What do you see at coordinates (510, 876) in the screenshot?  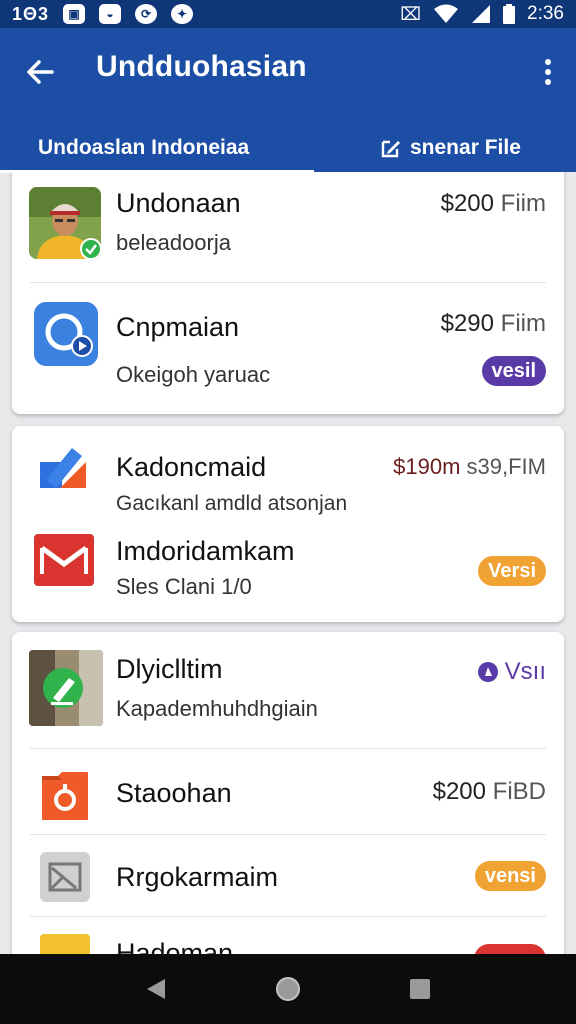 I see `status-badge: vensi` at bounding box center [510, 876].